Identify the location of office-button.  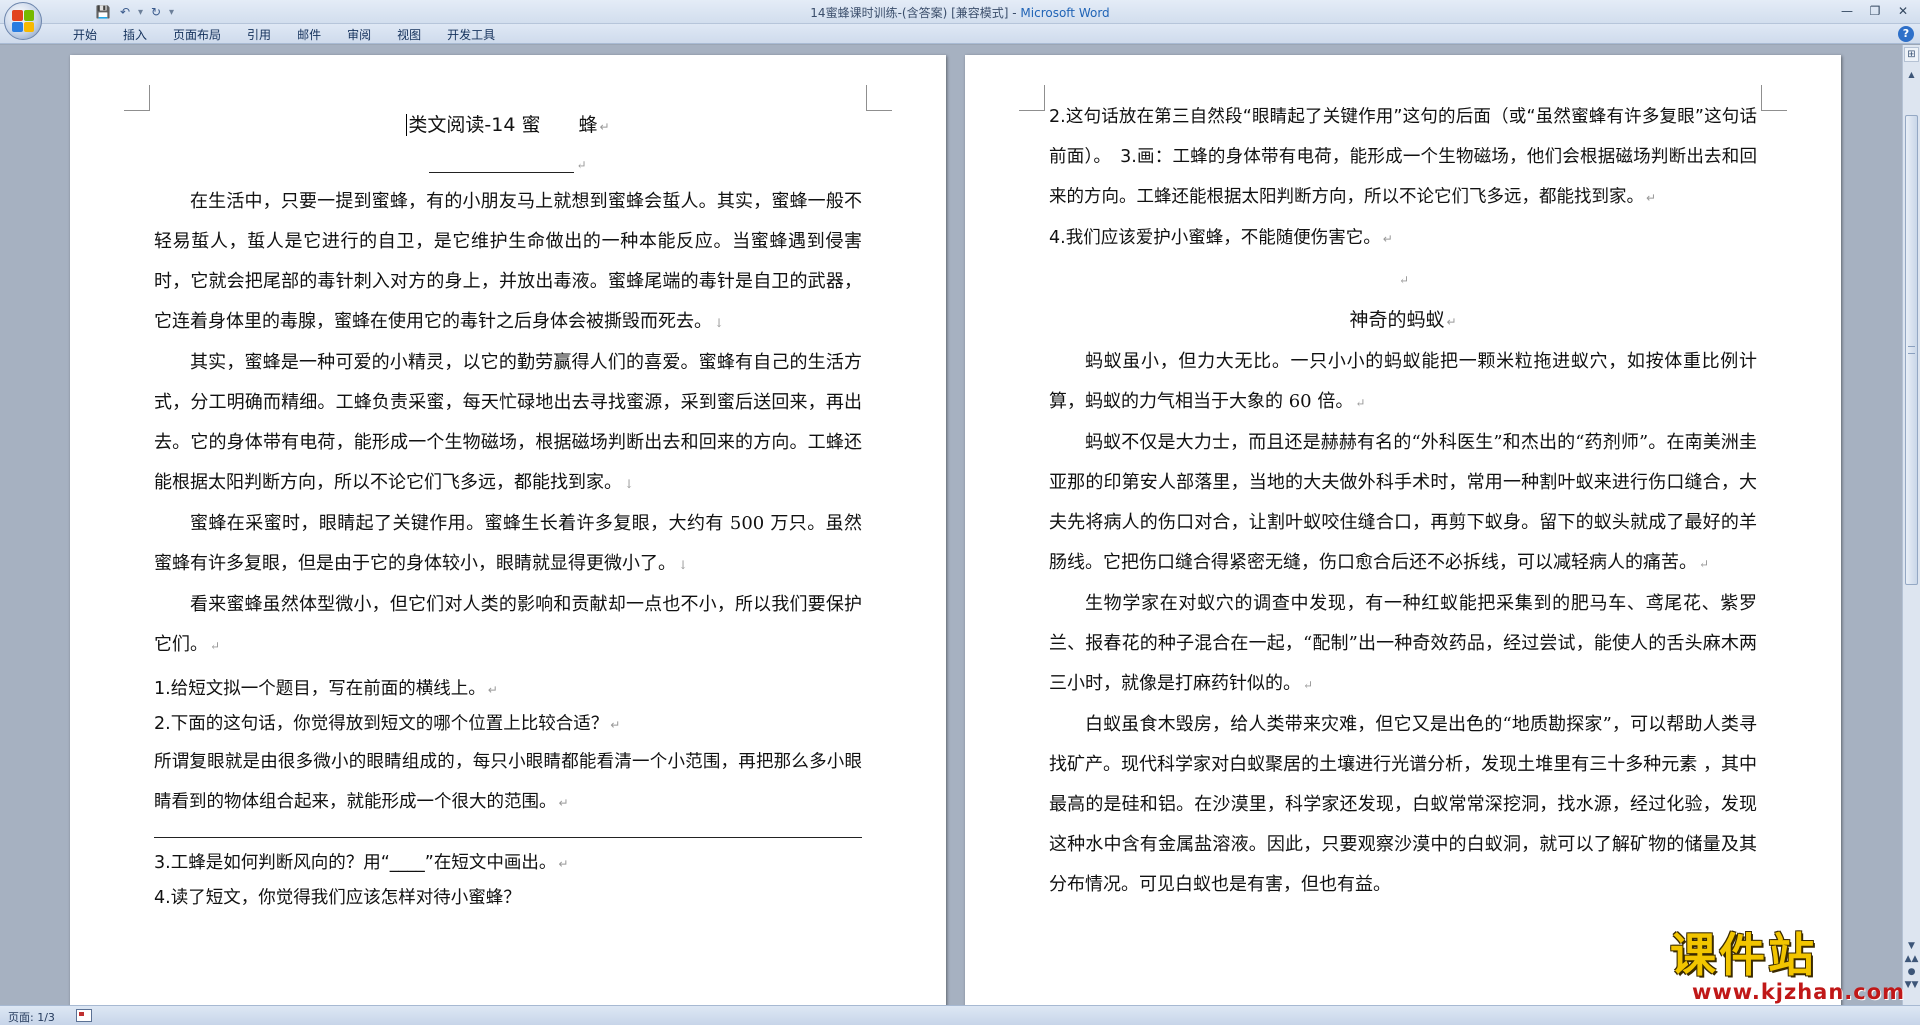
(23, 21).